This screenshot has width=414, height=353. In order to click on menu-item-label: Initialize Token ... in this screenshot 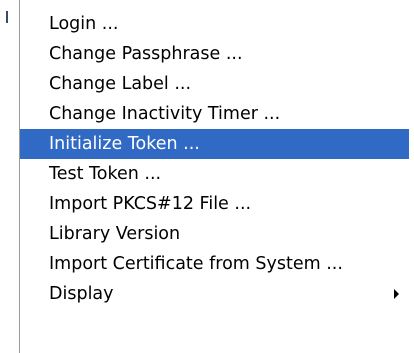, I will do `click(124, 144)`.